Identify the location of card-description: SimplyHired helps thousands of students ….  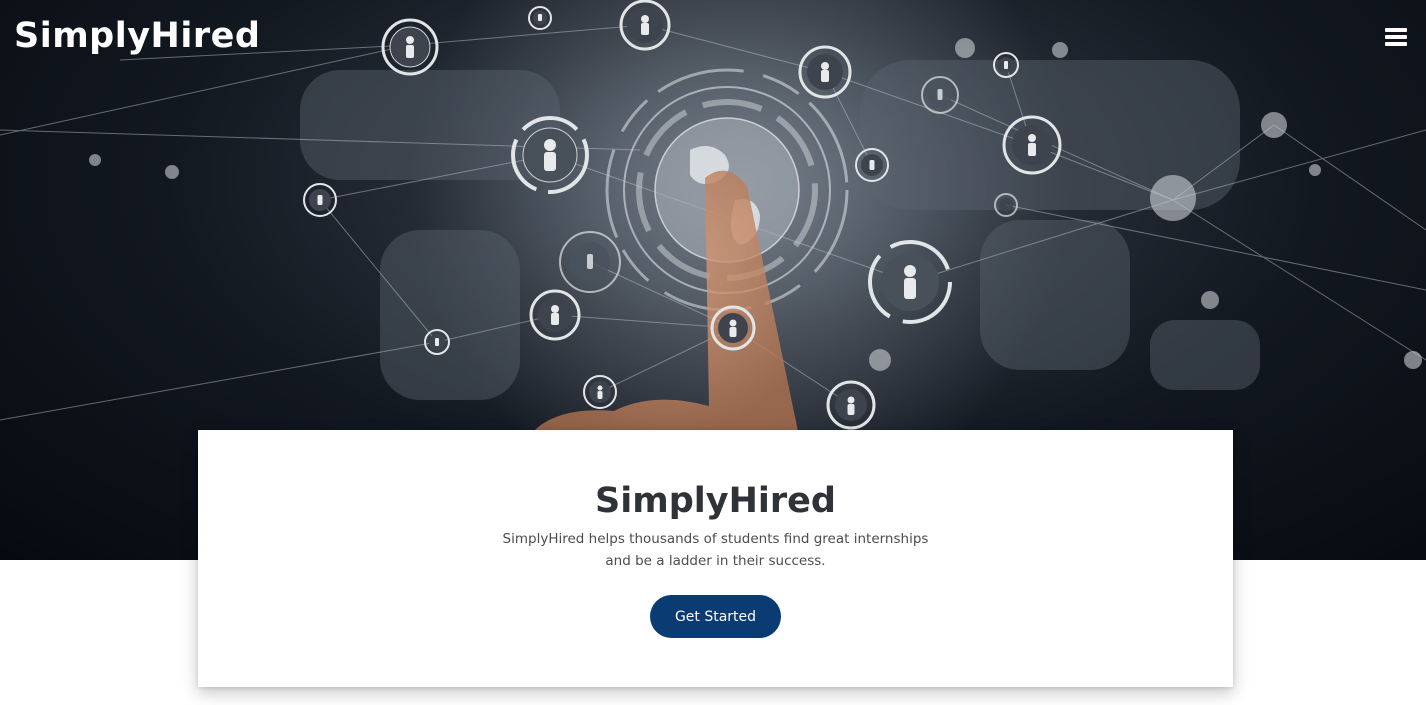
(715, 550).